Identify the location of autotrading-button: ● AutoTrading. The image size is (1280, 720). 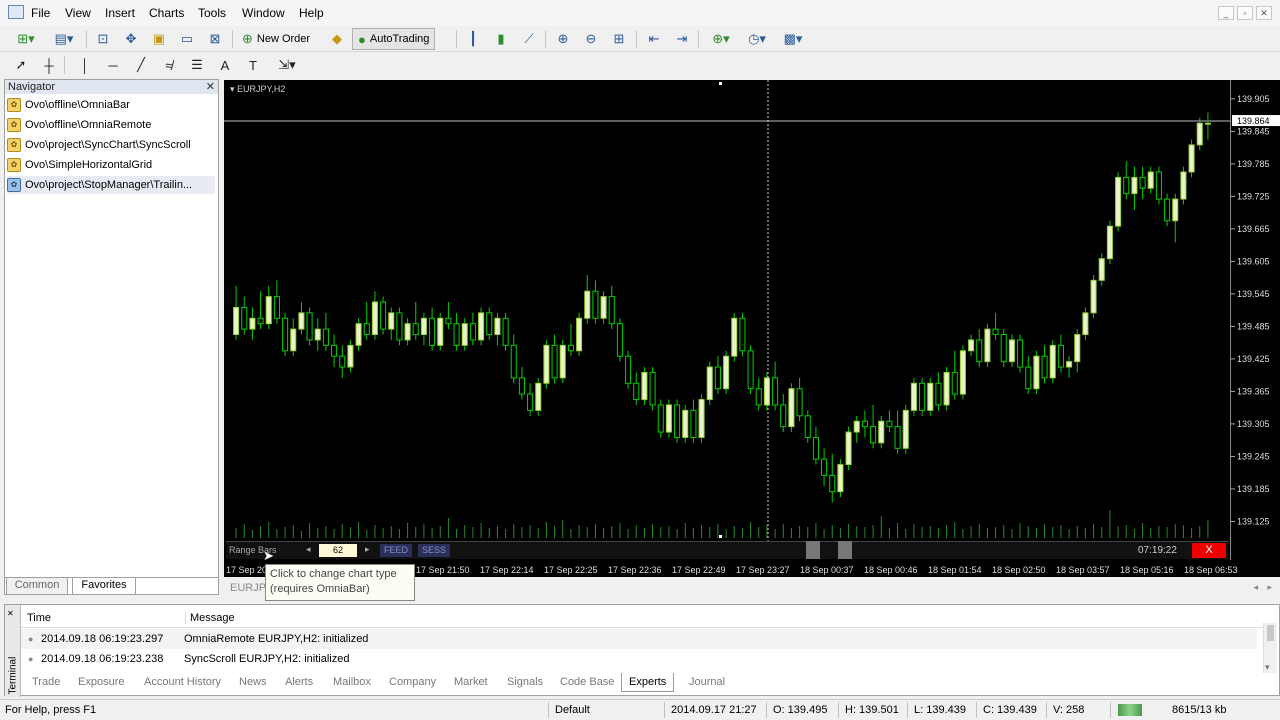
(394, 39).